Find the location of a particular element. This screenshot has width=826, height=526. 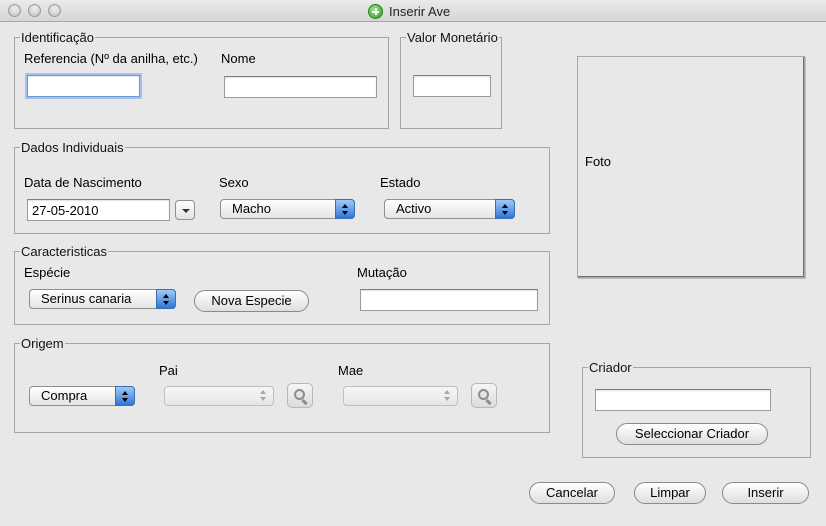

dados-individuais-legend: Dados Individuais is located at coordinates (72, 147).